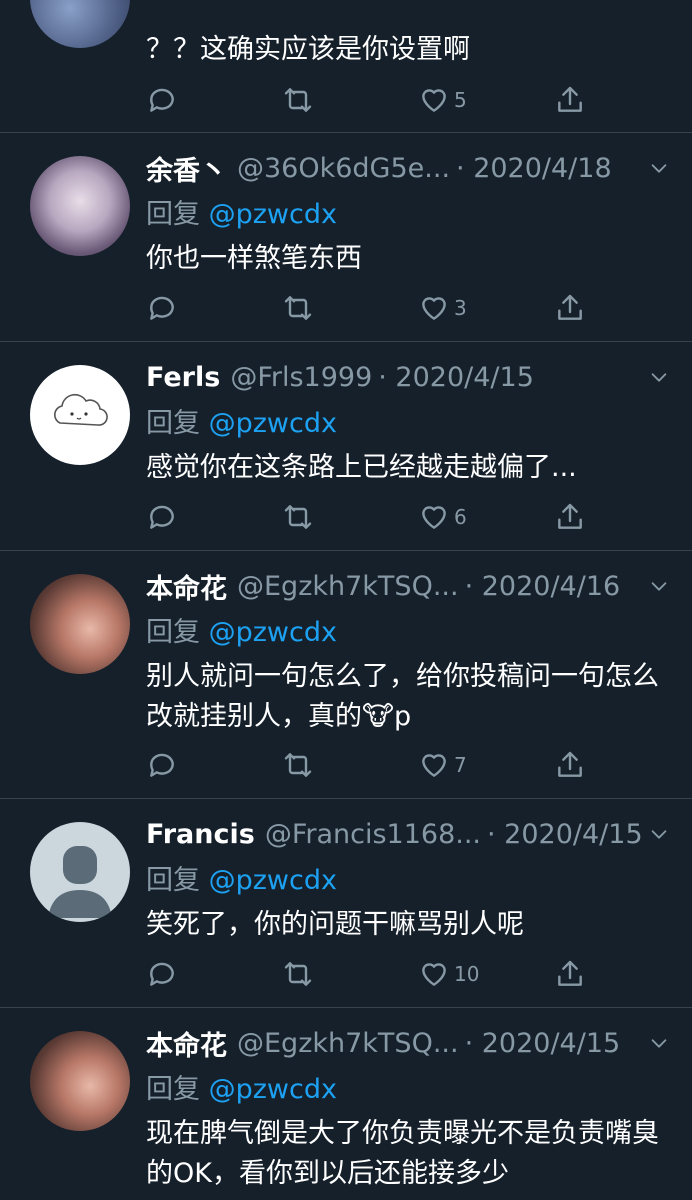 The width and height of the screenshot is (692, 1200). What do you see at coordinates (308, 49) in the screenshot?
I see `tweet-text: ？？这确实应该是你设置啊` at bounding box center [308, 49].